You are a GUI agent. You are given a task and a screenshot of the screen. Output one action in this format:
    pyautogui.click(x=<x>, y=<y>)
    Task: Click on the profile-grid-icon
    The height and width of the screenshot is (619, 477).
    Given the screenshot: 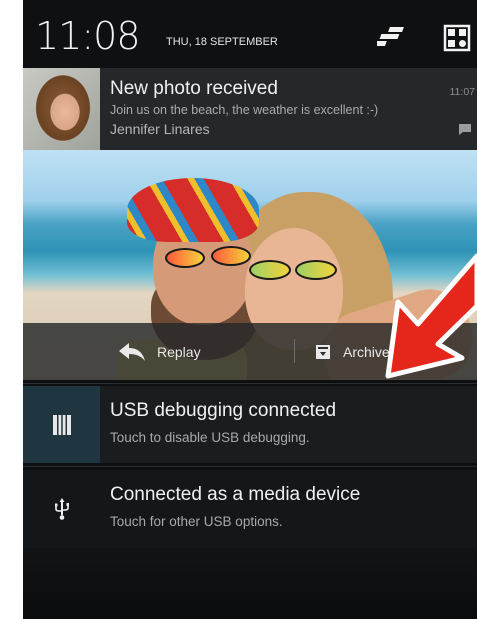 What is the action you would take?
    pyautogui.click(x=458, y=38)
    